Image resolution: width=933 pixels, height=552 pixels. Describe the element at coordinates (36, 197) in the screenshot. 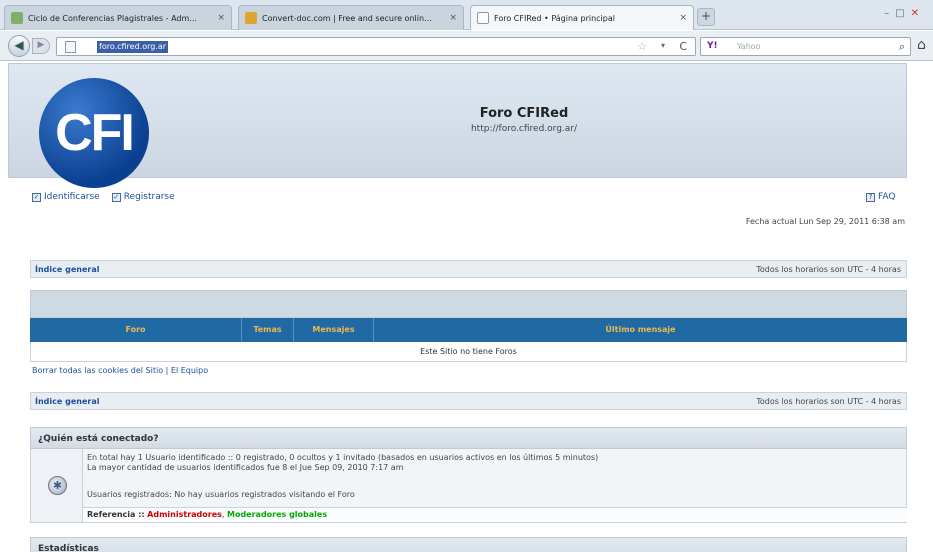

I see `login-icon: ✓` at that location.